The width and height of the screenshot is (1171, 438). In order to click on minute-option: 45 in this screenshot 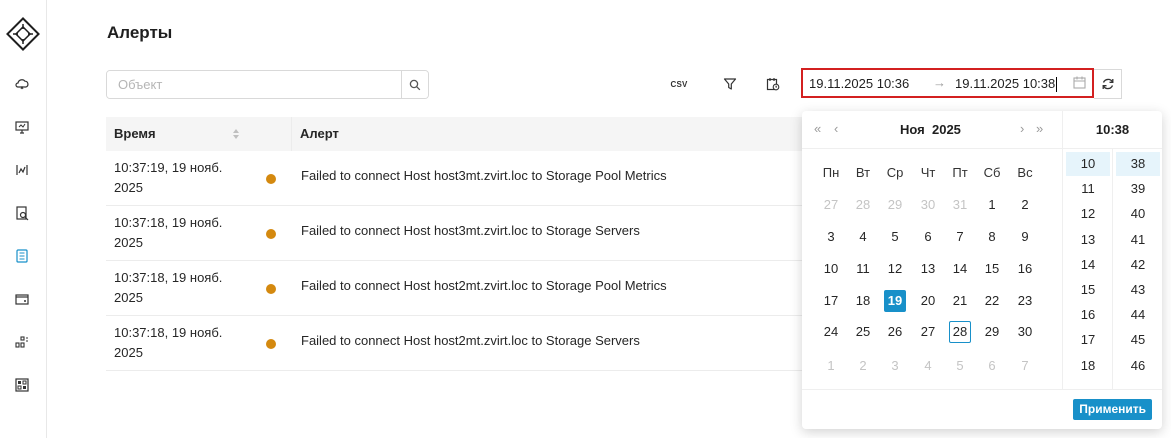, I will do `click(1138, 340)`.